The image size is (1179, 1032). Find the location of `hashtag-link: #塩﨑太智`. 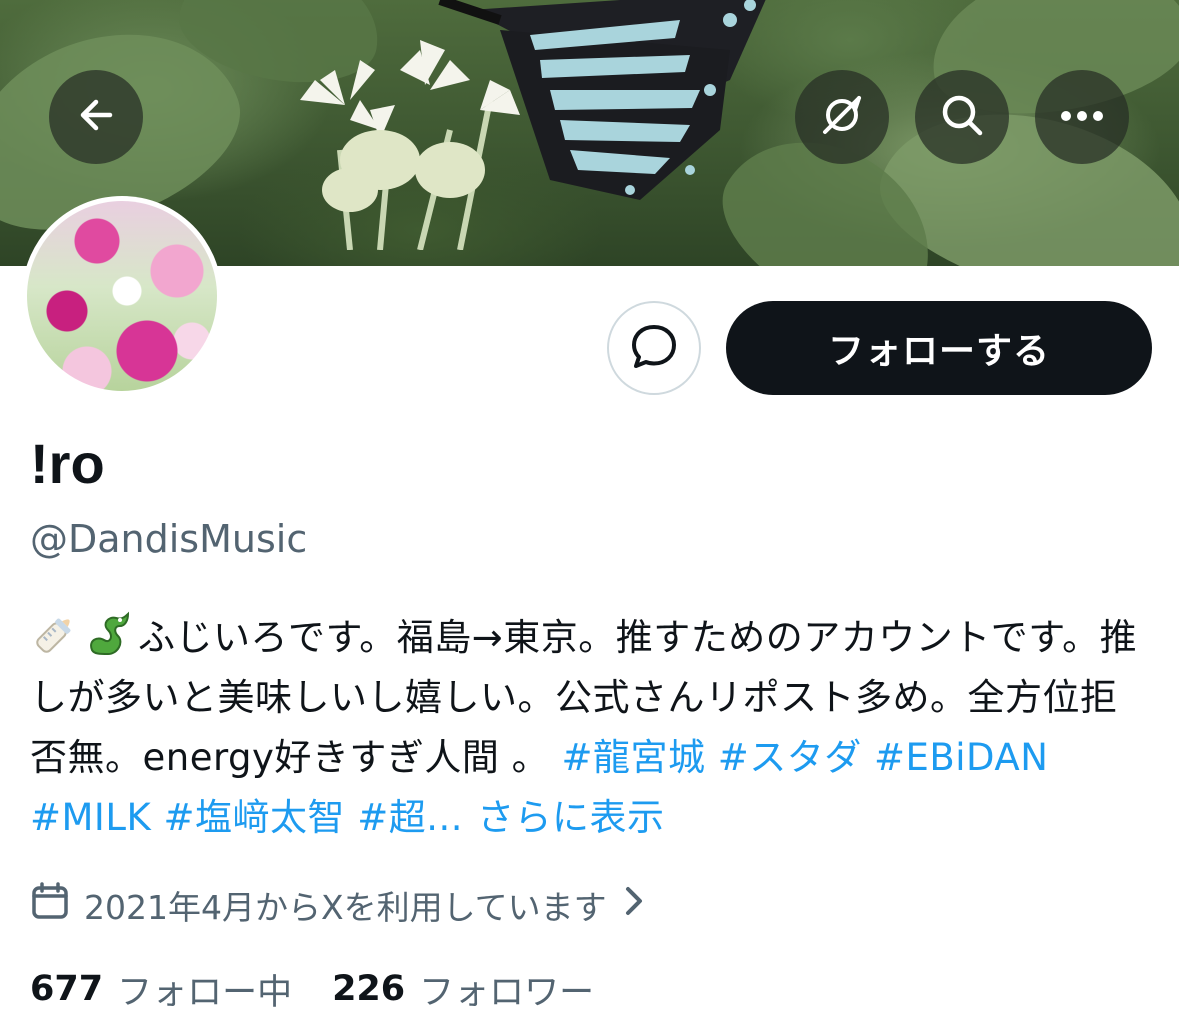

hashtag-link: #塩﨑太智 is located at coordinates (254, 817).